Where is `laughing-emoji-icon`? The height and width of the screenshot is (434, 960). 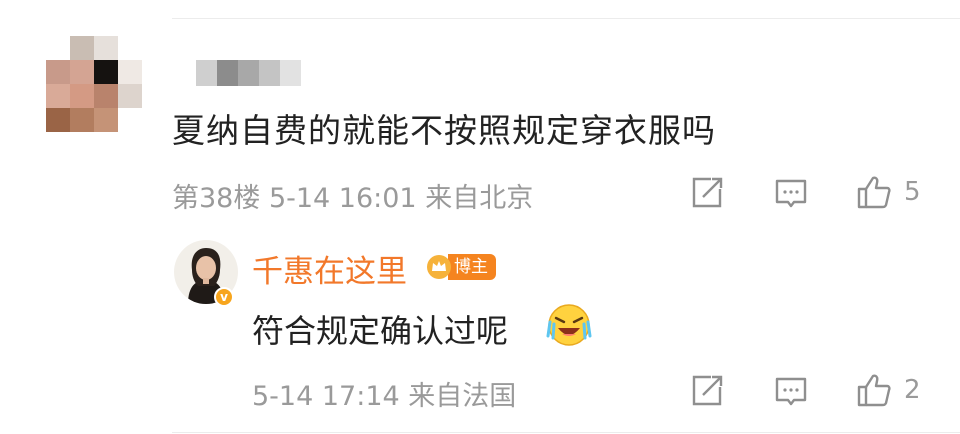 laughing-emoji-icon is located at coordinates (569, 325).